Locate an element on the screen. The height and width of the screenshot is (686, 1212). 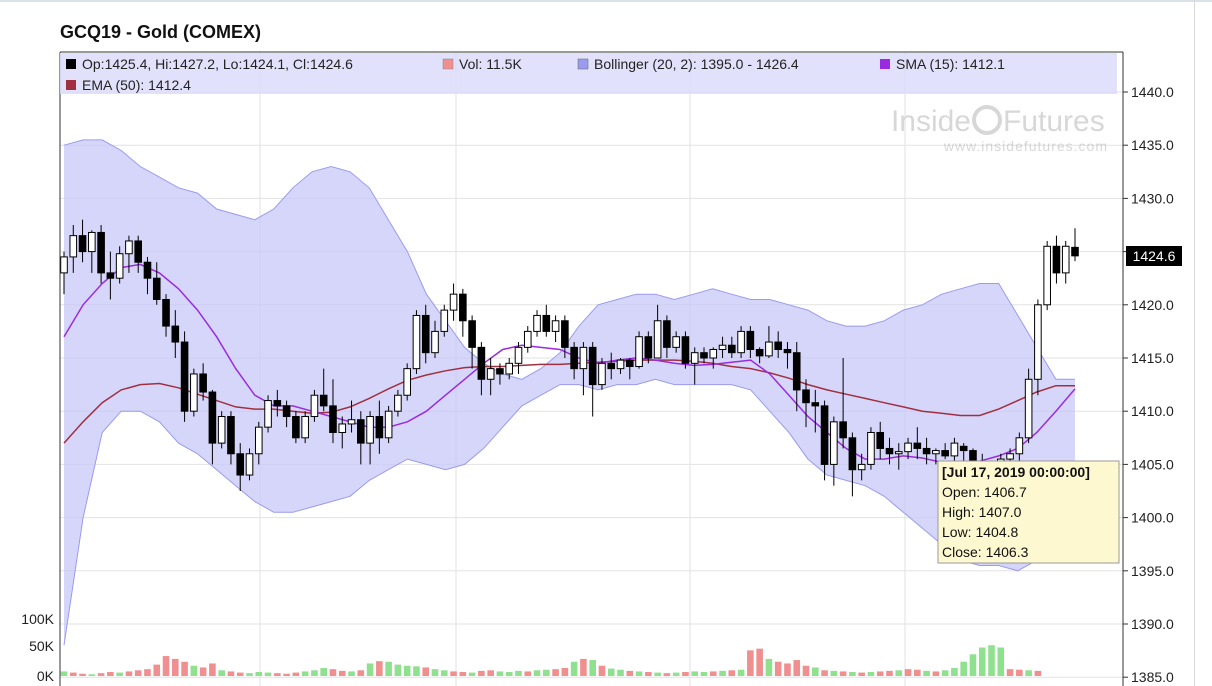
price-tick-label: 1405.0 is located at coordinates (1152, 464).